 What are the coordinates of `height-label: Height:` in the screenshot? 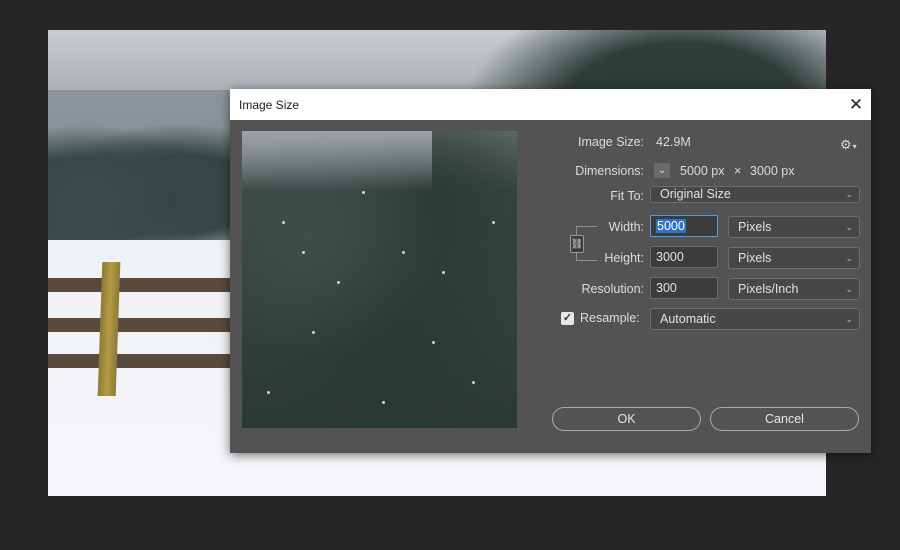 It's located at (624, 258).